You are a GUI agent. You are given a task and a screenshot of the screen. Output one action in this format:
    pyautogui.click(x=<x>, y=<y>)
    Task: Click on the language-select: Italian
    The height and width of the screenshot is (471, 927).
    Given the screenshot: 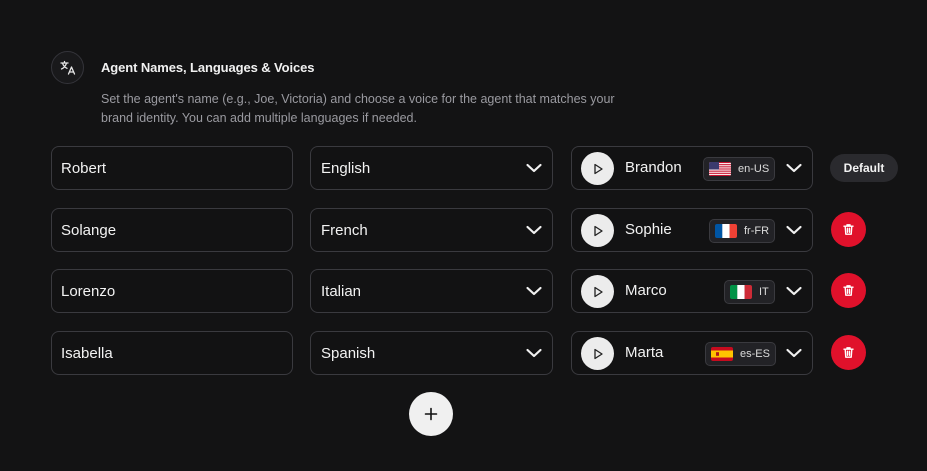 What is the action you would take?
    pyautogui.click(x=431, y=291)
    